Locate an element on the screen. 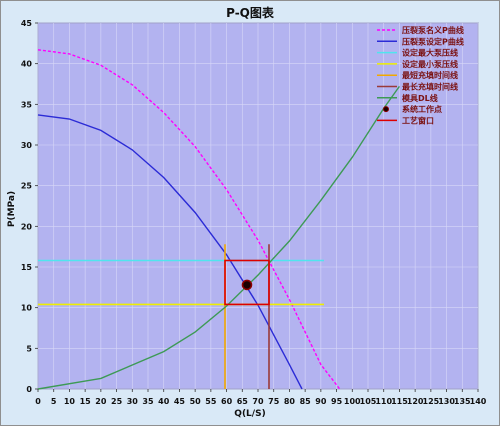 The height and width of the screenshot is (426, 500). legend-item-8-label: 工艺窗口 is located at coordinates (418, 120).